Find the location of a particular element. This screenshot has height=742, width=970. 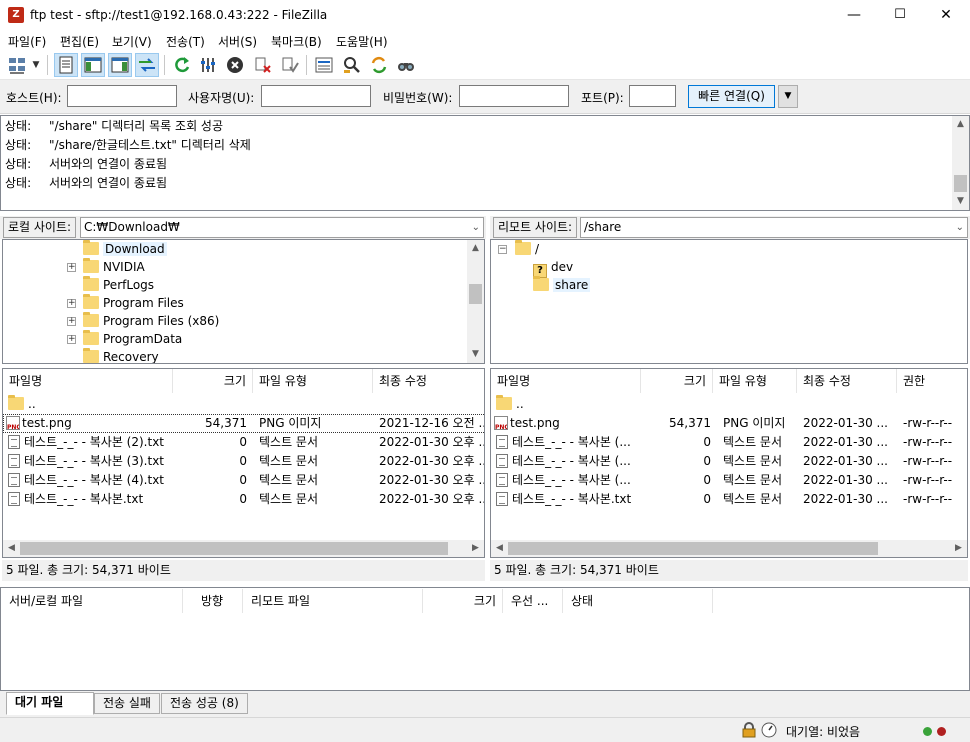

quickconnect-dropdown-icon: ▼ is located at coordinates (788, 96).